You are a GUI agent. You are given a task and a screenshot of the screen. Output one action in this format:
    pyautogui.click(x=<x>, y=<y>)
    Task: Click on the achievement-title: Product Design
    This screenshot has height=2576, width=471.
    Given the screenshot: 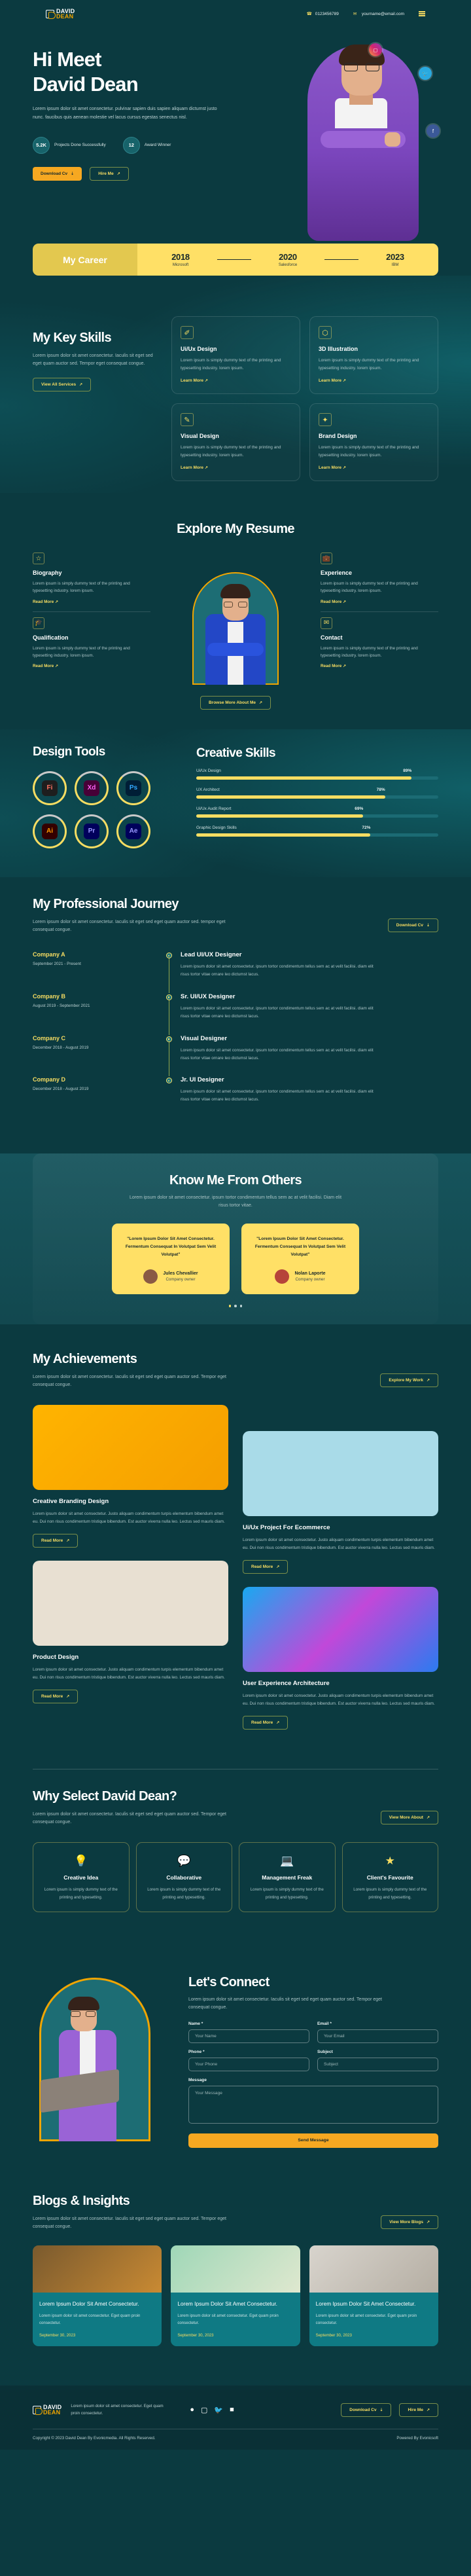 What is the action you would take?
    pyautogui.click(x=56, y=1657)
    